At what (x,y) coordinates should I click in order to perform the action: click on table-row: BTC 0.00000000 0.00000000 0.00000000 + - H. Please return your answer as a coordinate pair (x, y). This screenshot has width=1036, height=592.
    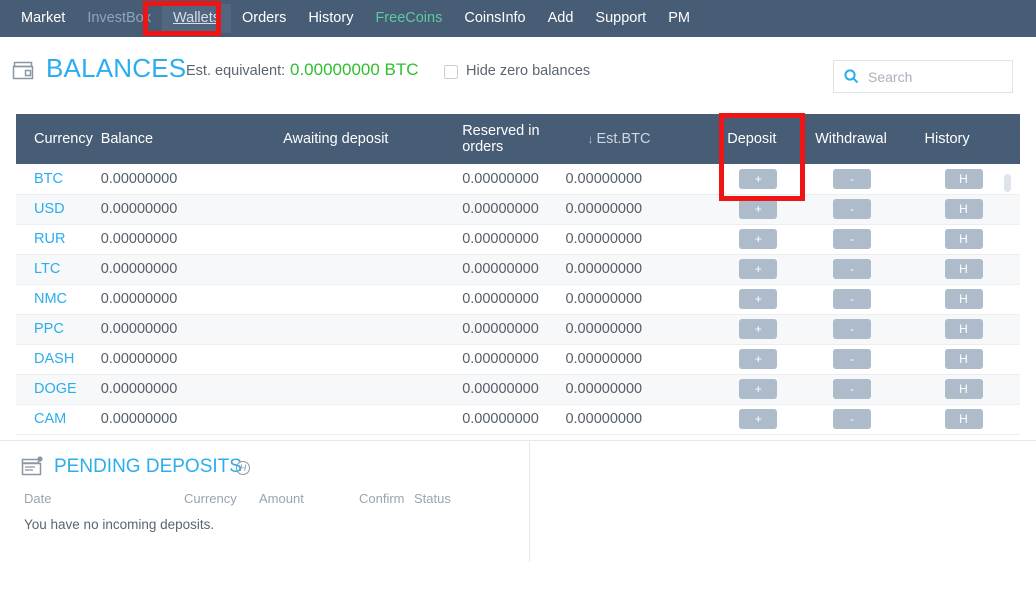
    Looking at the image, I should click on (518, 179).